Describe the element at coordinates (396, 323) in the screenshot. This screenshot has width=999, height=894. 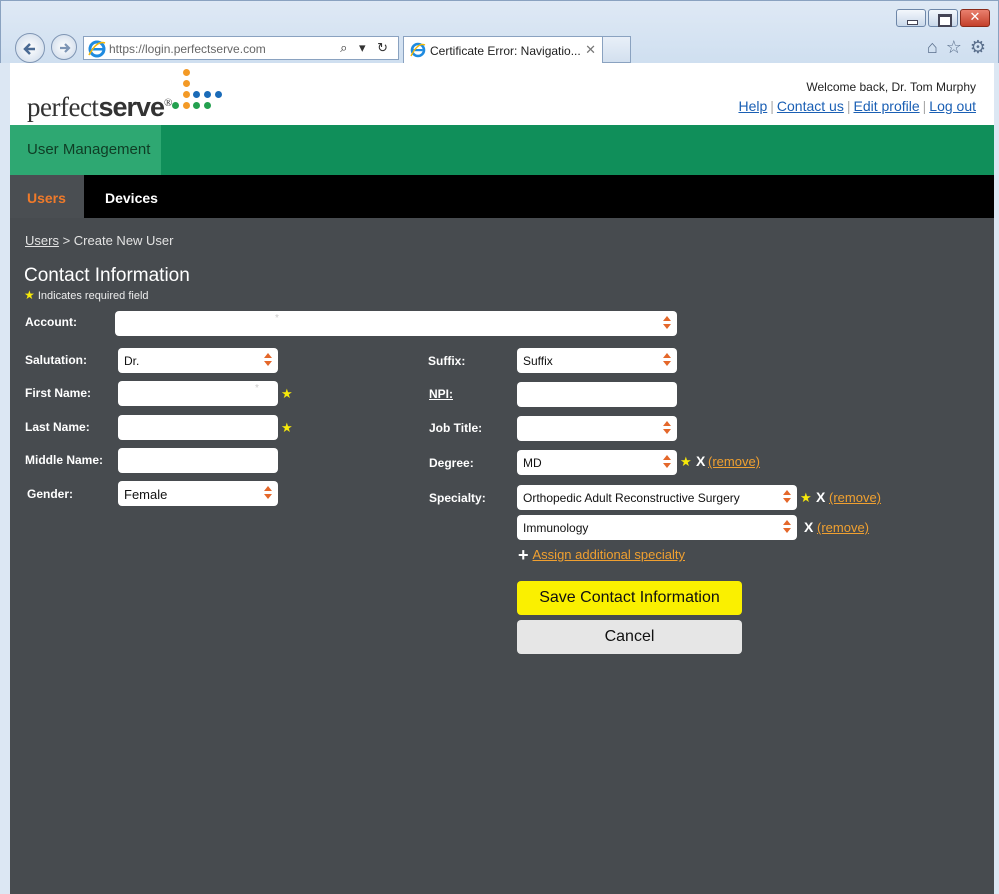
I see `account-select: *` at that location.